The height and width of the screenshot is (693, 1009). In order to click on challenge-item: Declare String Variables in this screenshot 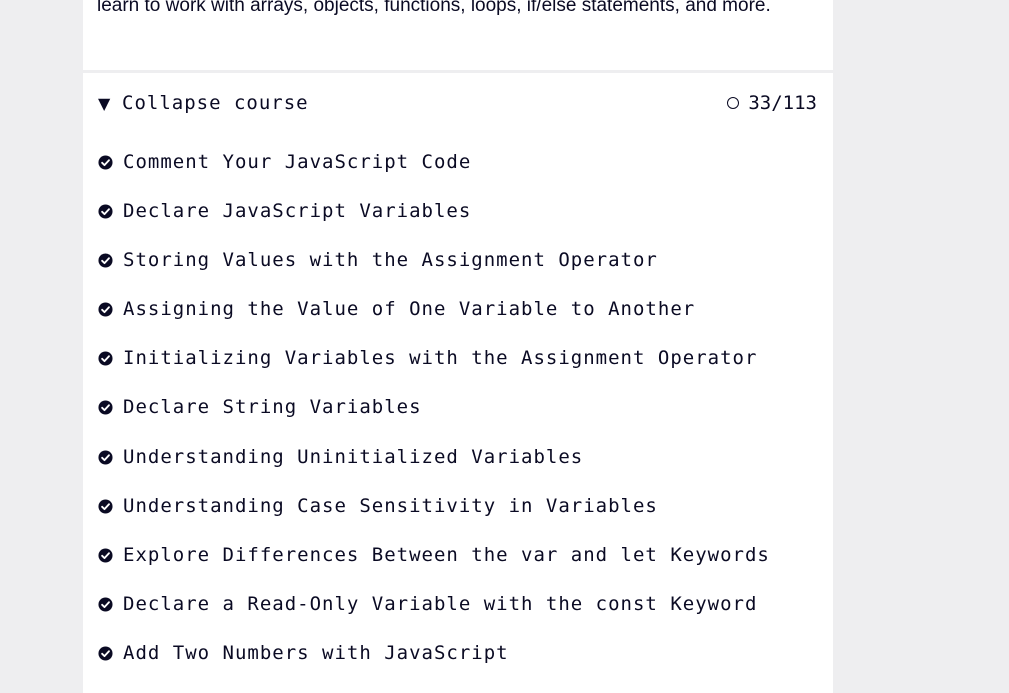, I will do `click(426, 410)`.